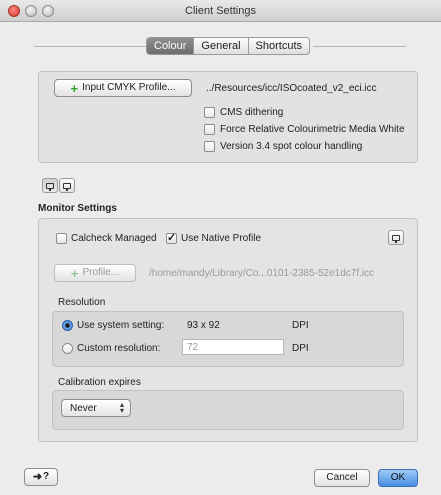  What do you see at coordinates (233, 347) in the screenshot?
I see `custom-resolution-input: 72` at bounding box center [233, 347].